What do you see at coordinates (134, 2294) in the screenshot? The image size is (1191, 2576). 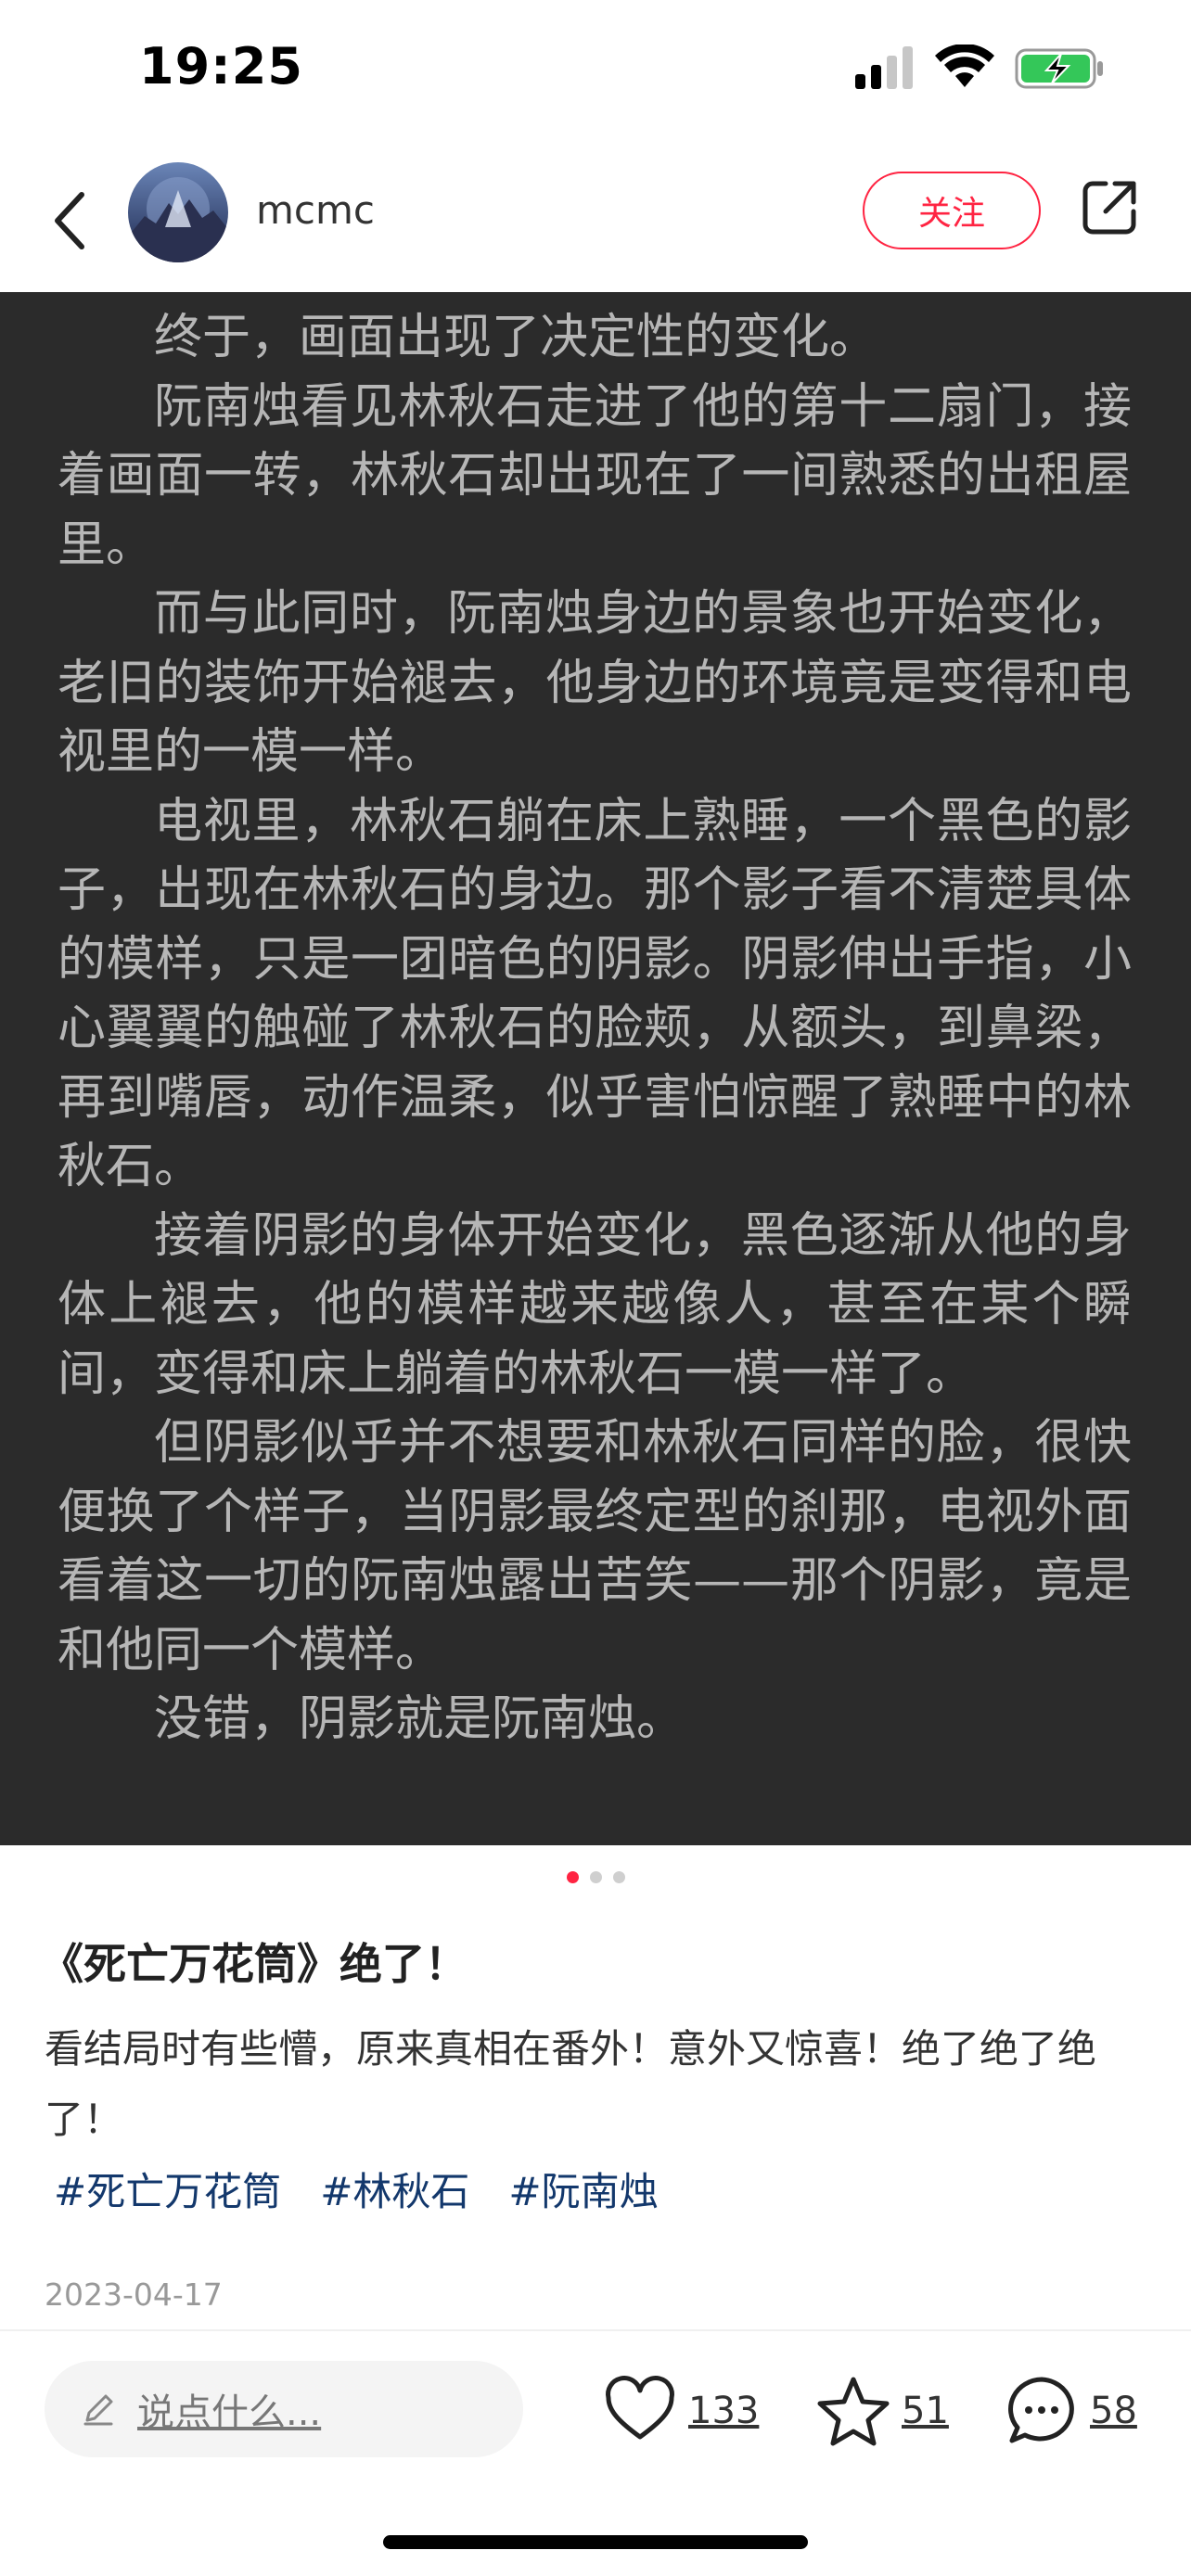 I see `post-date: 2023-04-17` at bounding box center [134, 2294].